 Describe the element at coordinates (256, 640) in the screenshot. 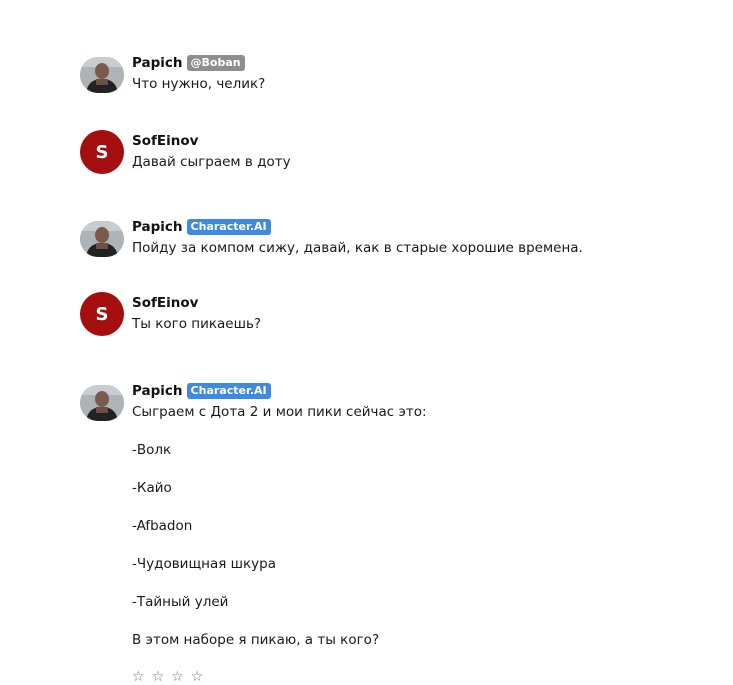

I see `message-line: В этом наборе я пикаю, а ты кого?` at that location.